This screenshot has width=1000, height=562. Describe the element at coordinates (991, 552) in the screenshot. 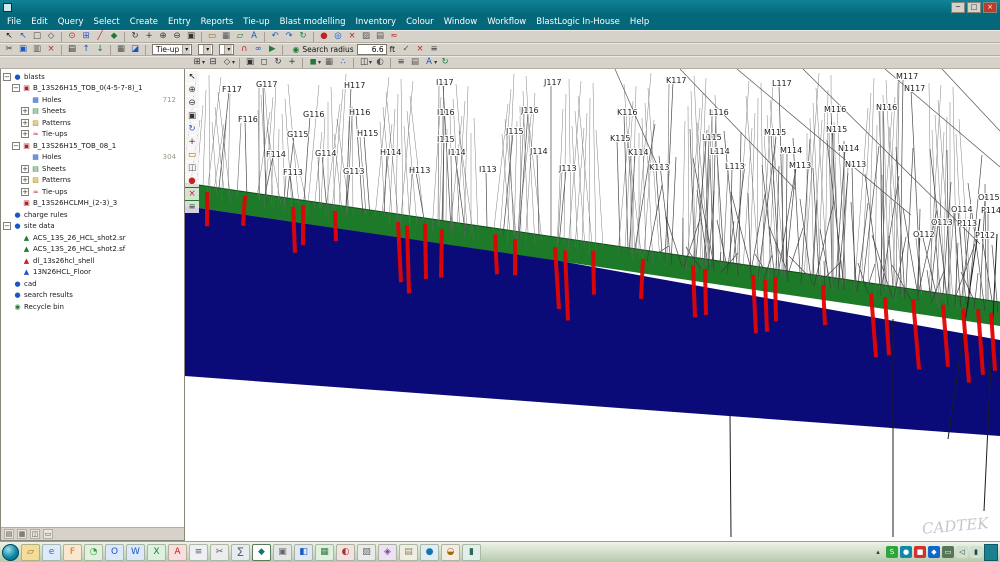

I see `show-desktop-button` at that location.